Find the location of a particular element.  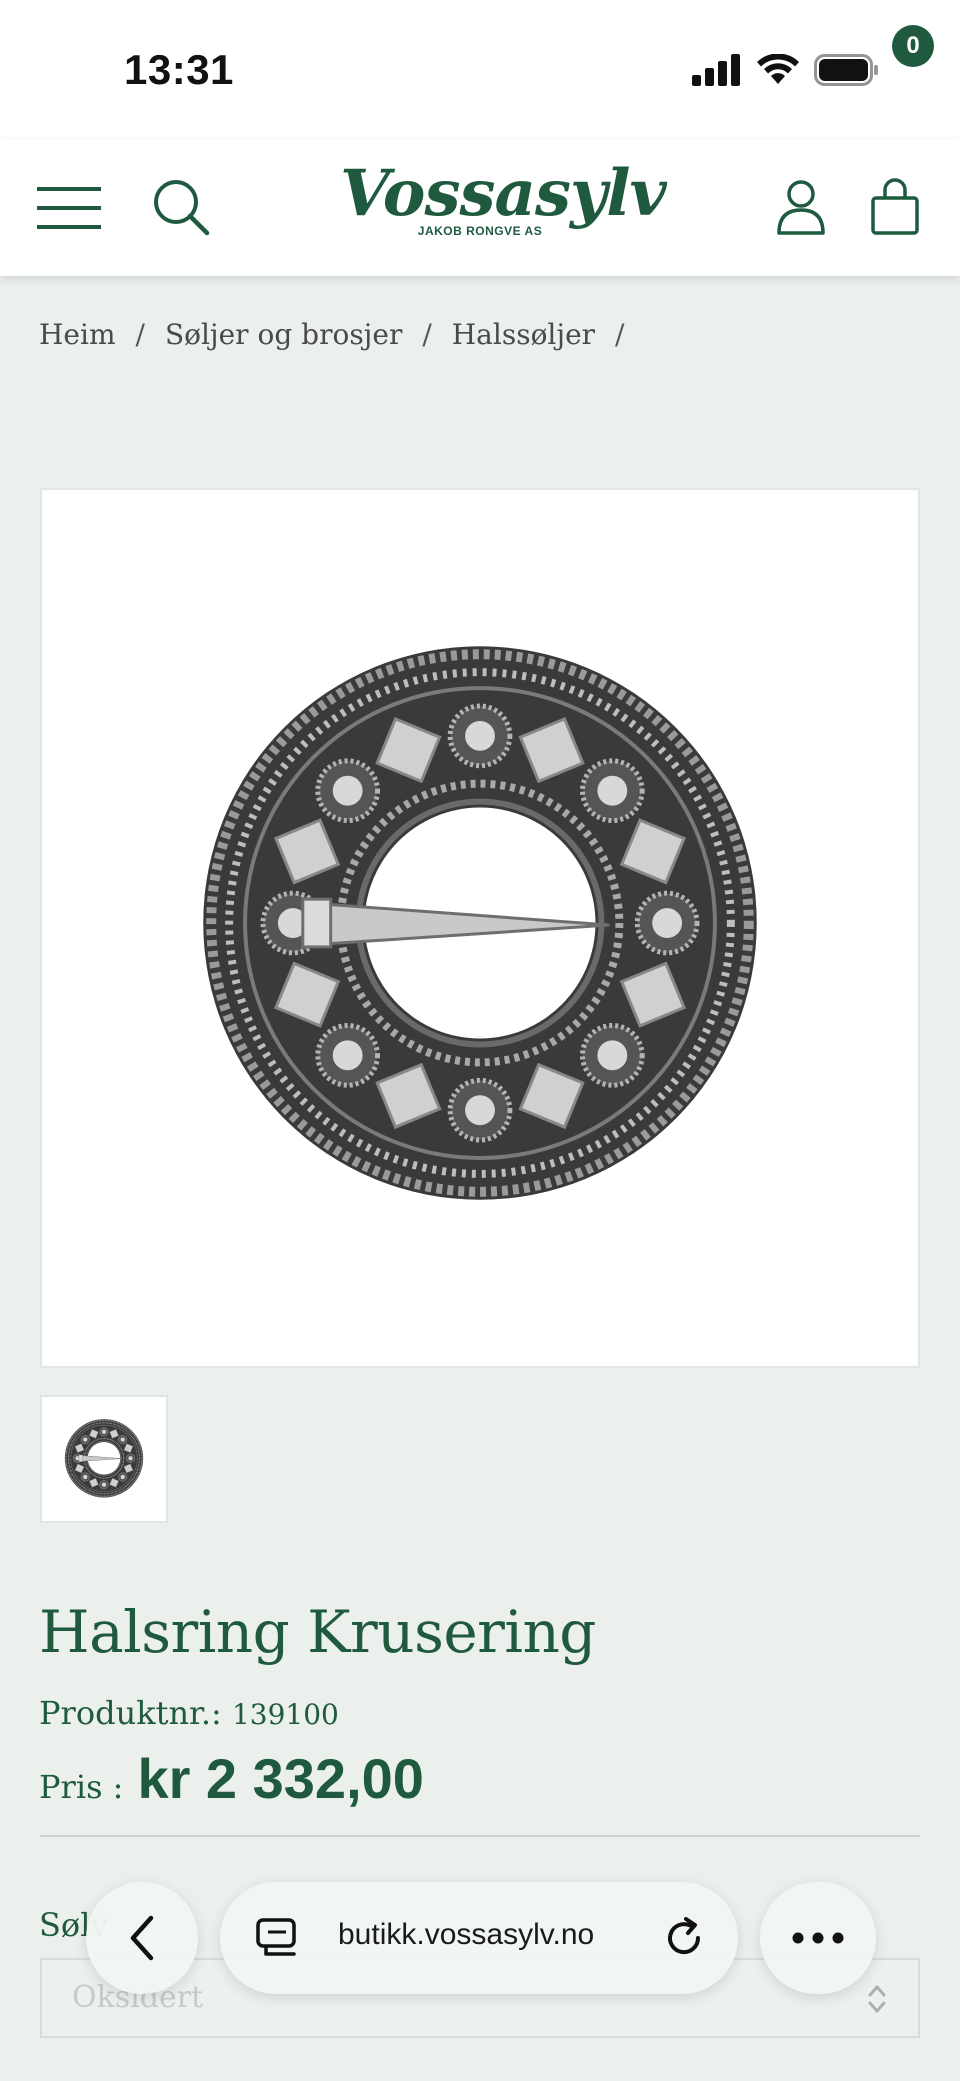

browser-more-button is located at coordinates (818, 1938).